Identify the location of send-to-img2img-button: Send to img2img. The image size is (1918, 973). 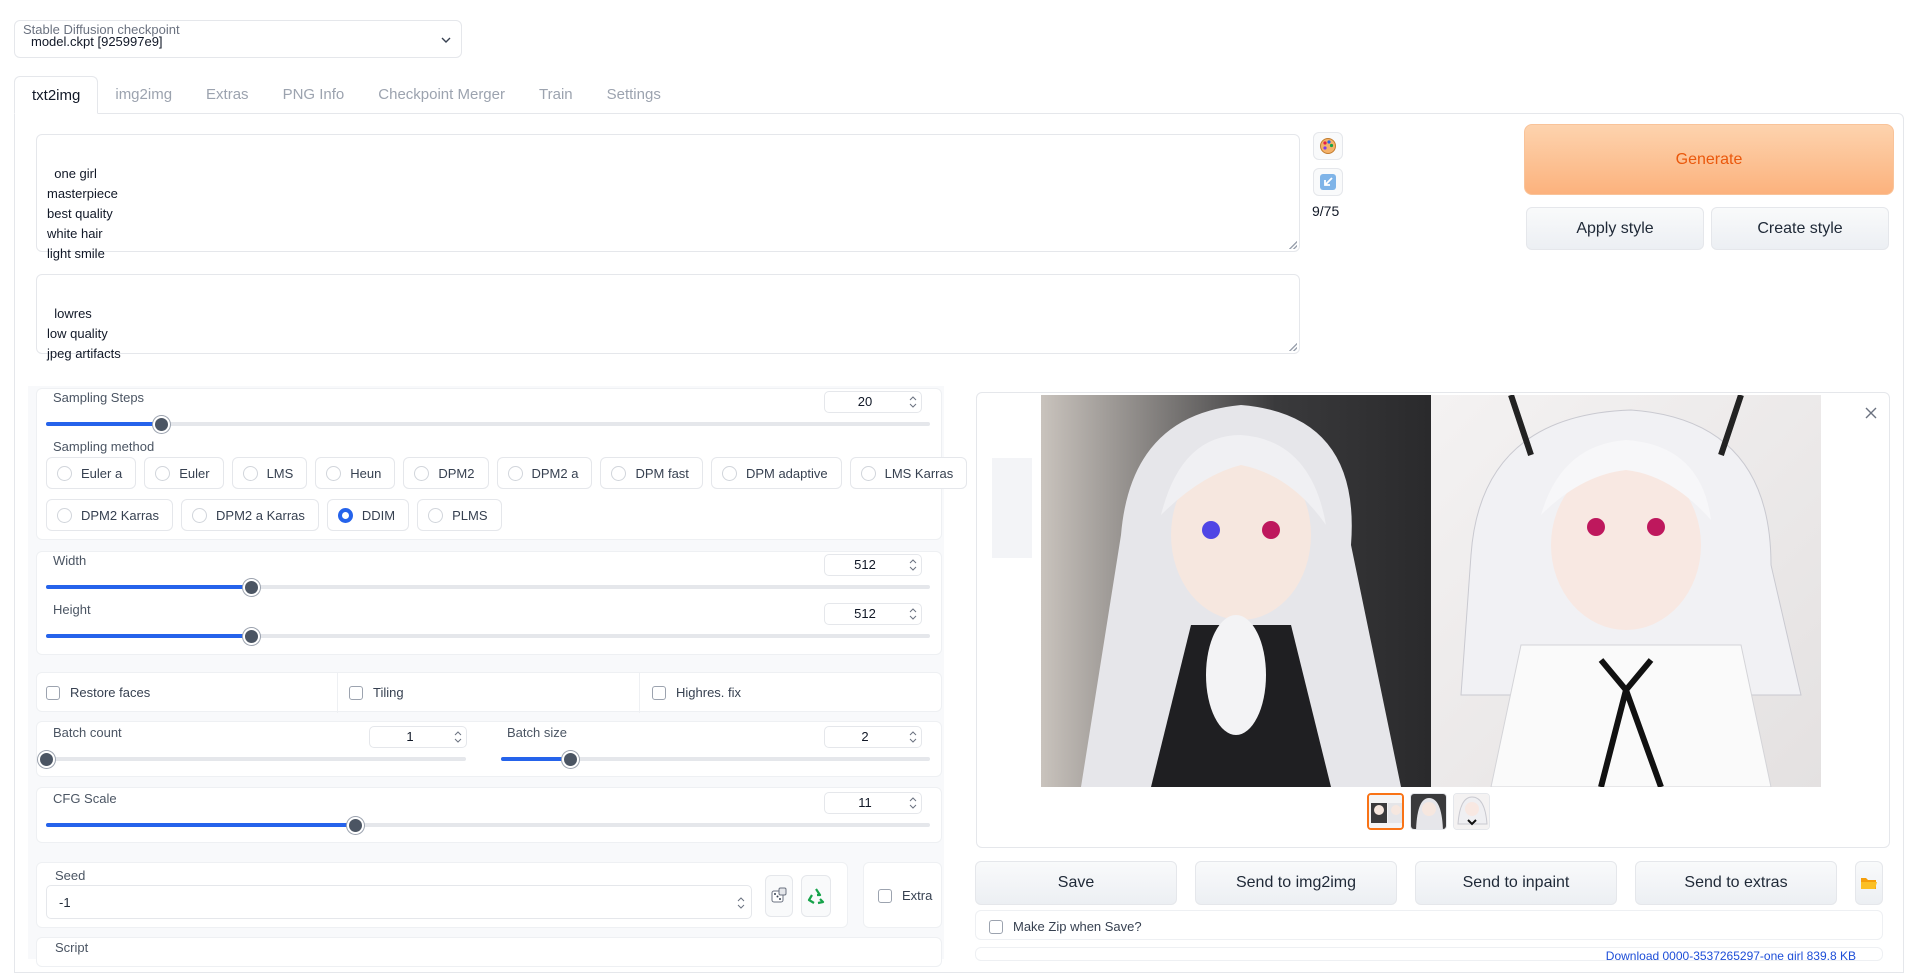
(1296, 883).